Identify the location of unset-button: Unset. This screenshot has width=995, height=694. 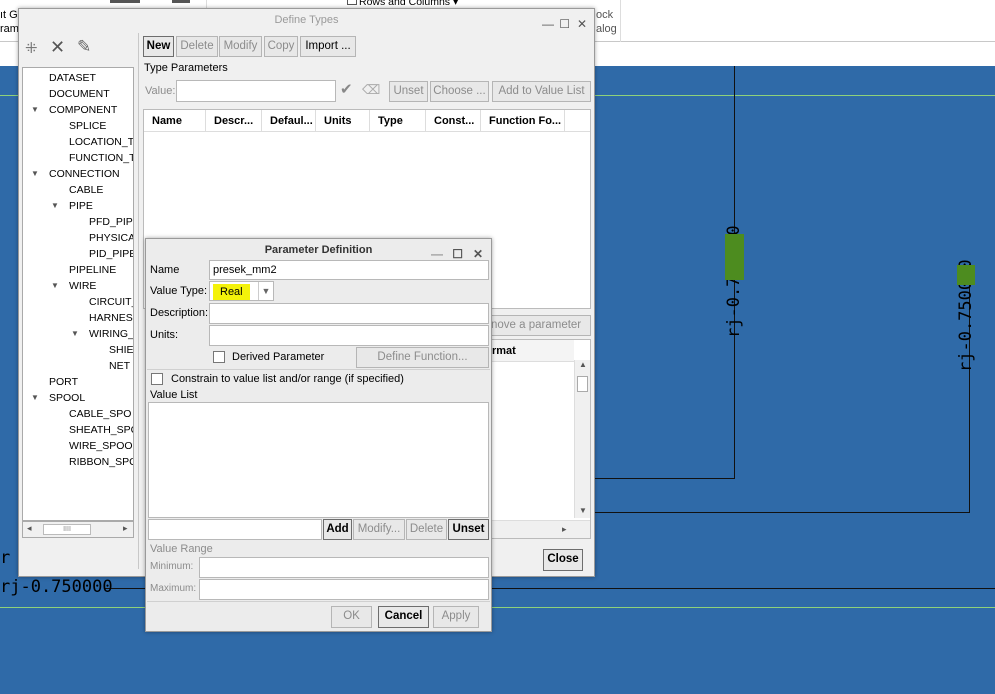
(468, 529).